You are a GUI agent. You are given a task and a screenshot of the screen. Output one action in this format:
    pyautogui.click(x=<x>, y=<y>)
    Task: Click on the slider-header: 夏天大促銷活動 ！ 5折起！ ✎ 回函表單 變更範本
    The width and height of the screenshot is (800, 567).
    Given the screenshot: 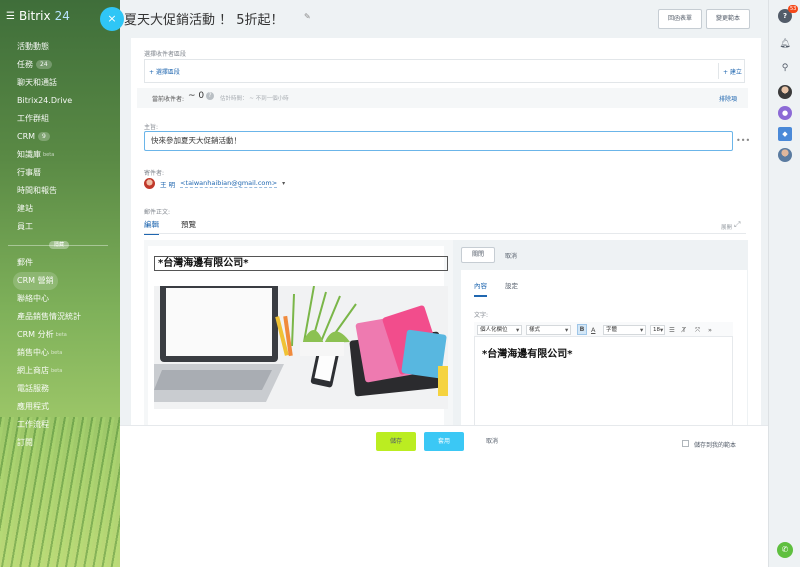 What is the action you would take?
    pyautogui.click(x=444, y=19)
    